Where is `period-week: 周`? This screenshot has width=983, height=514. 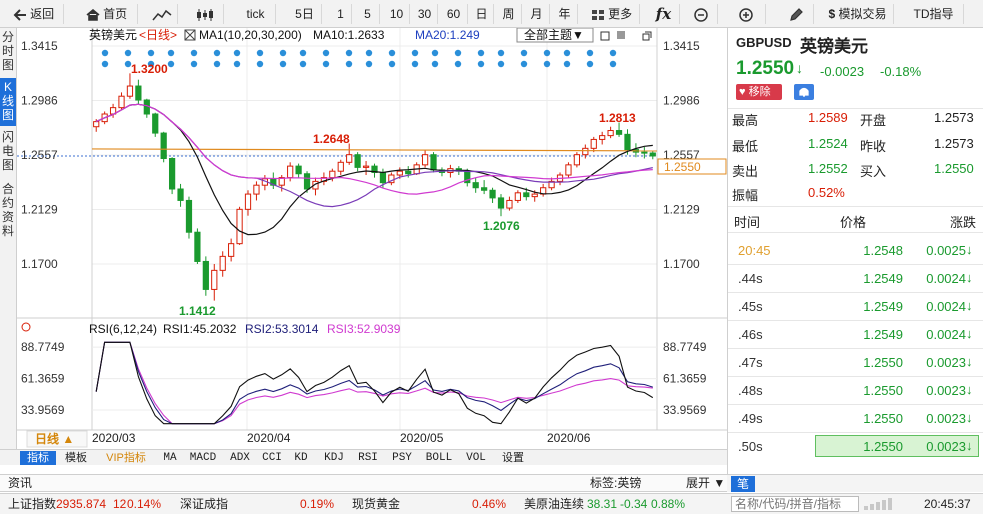 period-week: 周 is located at coordinates (509, 14).